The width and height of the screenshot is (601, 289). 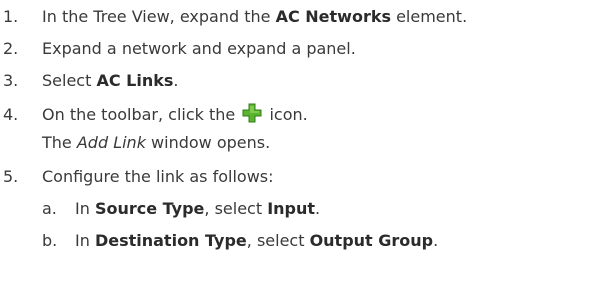 I want to click on step-number: 1., so click(x=11, y=16).